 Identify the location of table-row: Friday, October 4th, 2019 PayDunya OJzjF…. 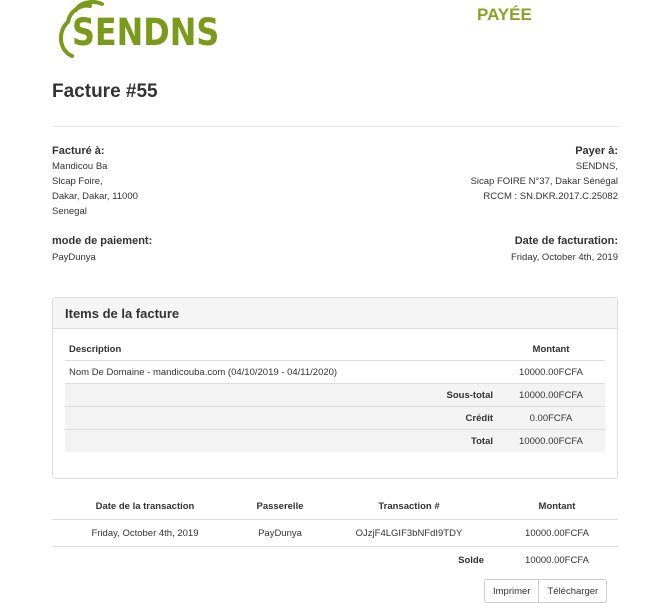
(335, 533).